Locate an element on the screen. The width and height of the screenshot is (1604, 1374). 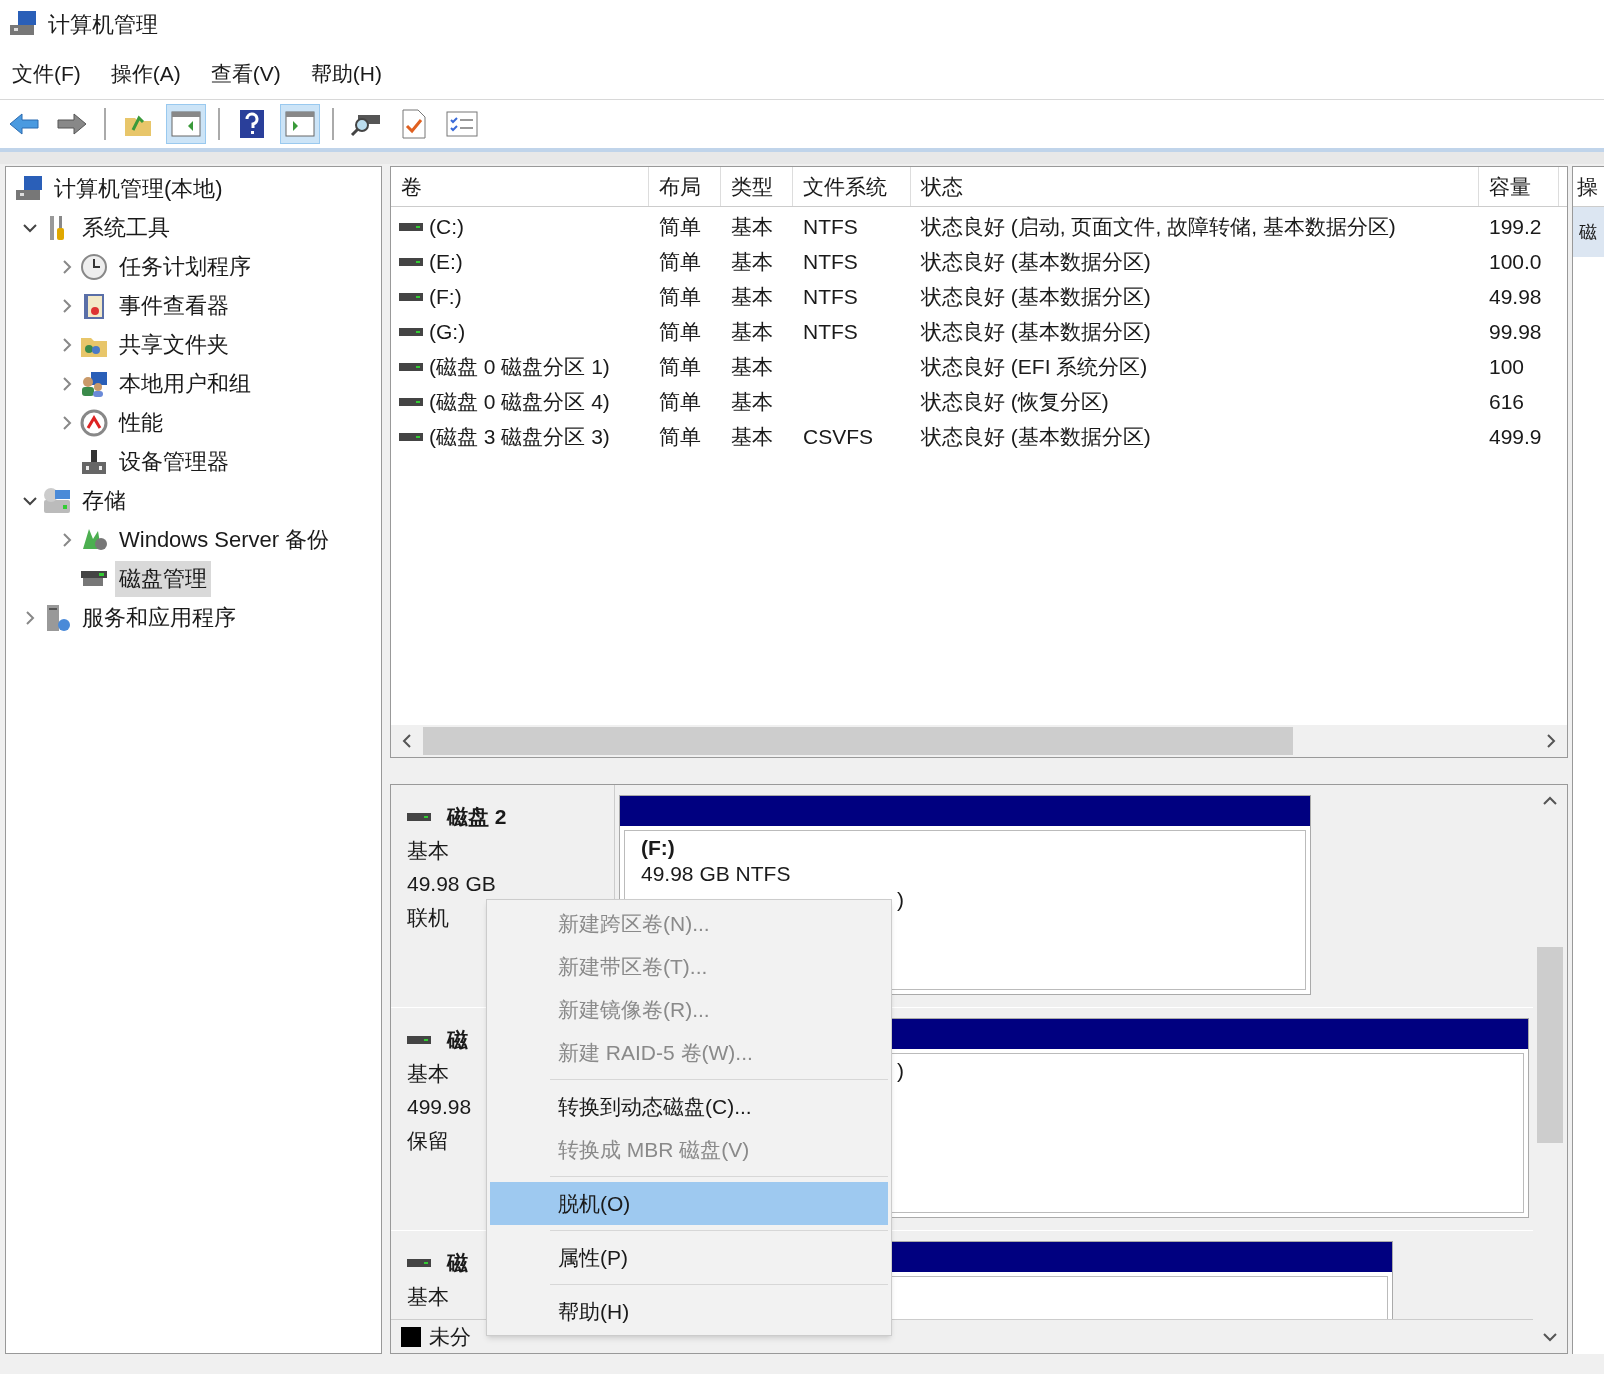
table-cell-text: (磁盘 3 磁盘分区 3) is located at coordinates (519, 436).